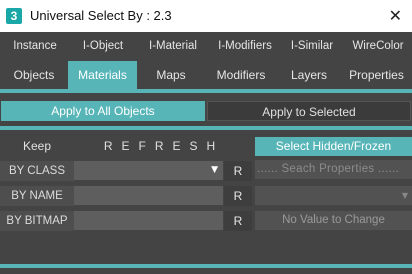 The height and width of the screenshot is (274, 412). I want to click on by-name-field, so click(148, 195).